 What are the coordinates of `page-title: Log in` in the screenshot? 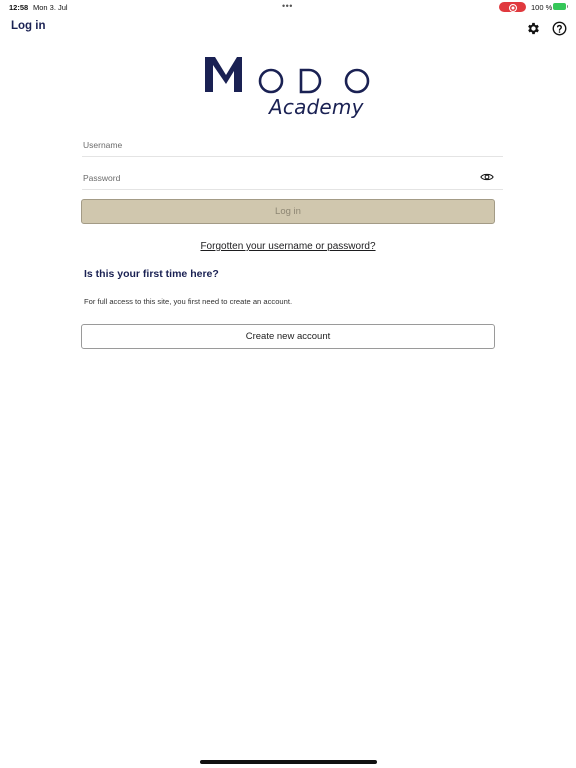 It's located at (28, 26).